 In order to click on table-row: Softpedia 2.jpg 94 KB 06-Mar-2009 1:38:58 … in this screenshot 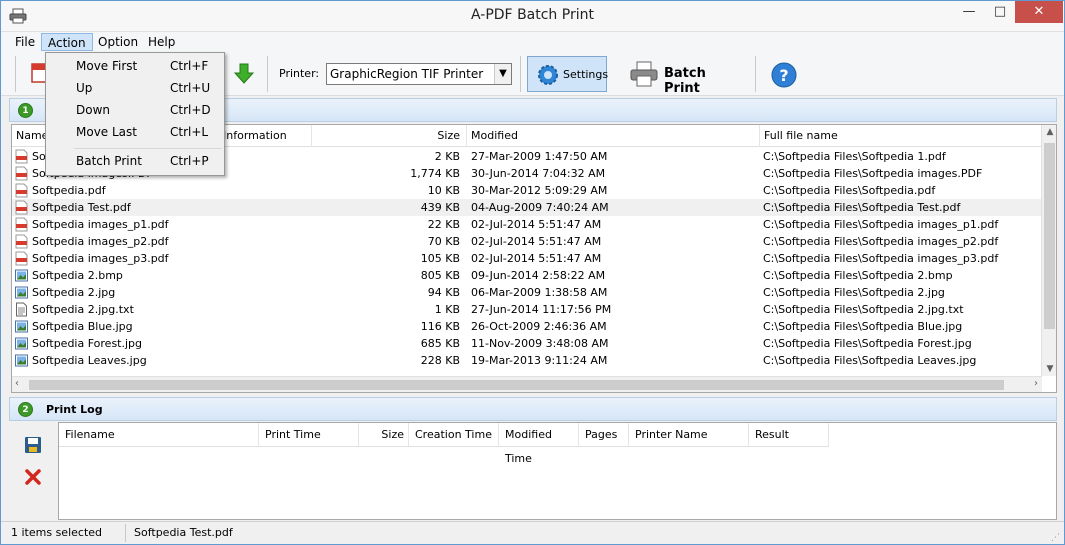, I will do `click(527, 292)`.